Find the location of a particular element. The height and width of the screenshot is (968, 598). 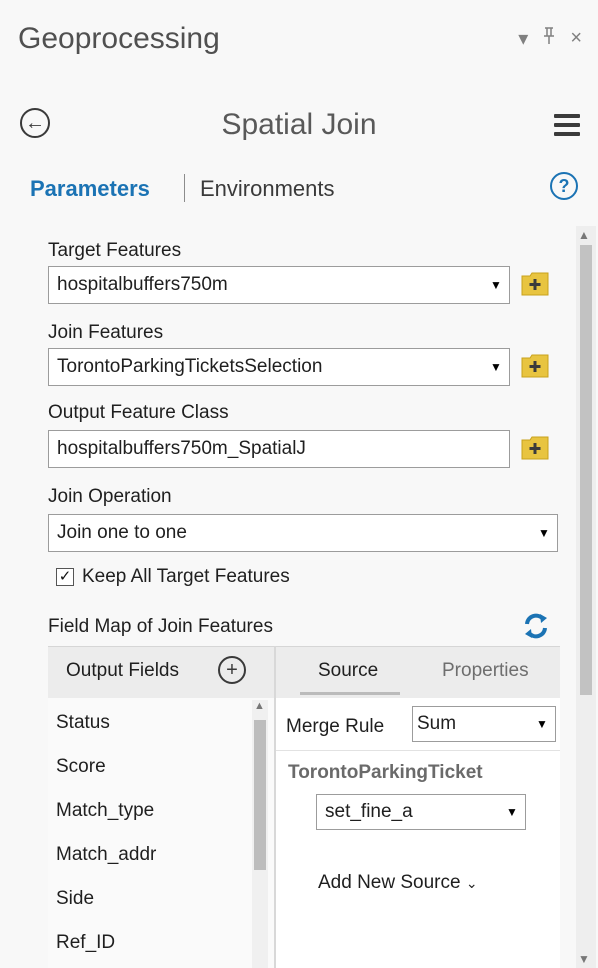

source-layer-name: TorontoParkingTicket is located at coordinates (385, 772).